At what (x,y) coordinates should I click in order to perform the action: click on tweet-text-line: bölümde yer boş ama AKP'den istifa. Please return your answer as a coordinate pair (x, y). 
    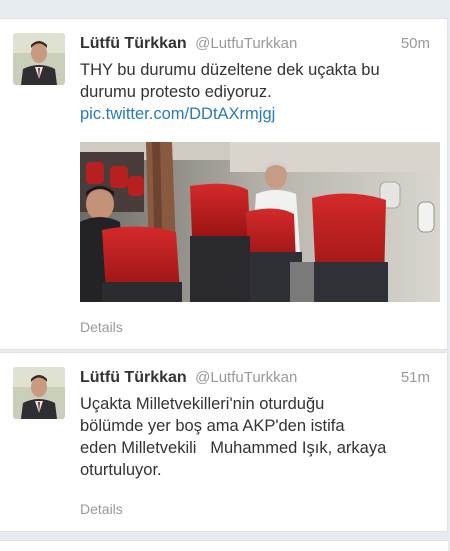
    Looking at the image, I should click on (212, 426).